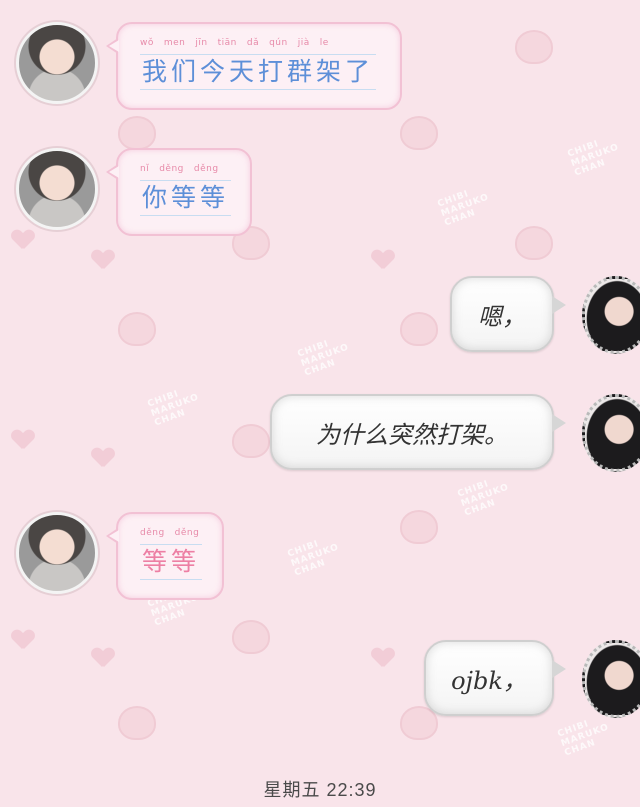 The width and height of the screenshot is (640, 807). Describe the element at coordinates (495, 678) in the screenshot. I see `message-bubble-sent: ojbk，` at that location.